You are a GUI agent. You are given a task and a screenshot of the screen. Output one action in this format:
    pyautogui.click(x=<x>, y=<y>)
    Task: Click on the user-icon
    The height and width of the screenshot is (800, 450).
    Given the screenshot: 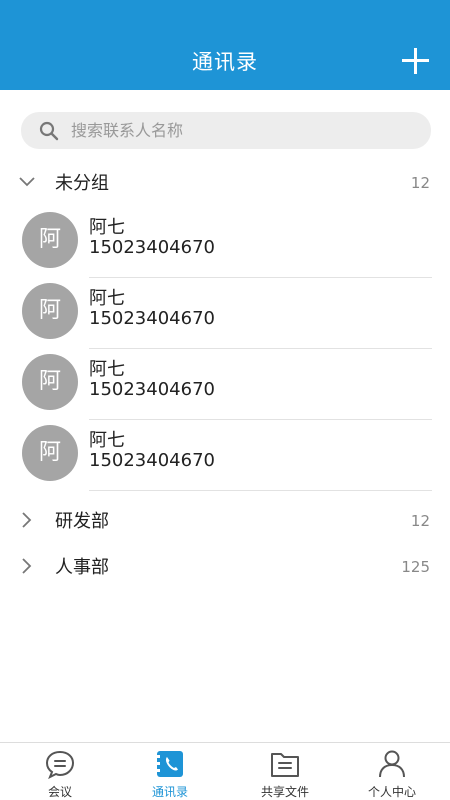 What is the action you would take?
    pyautogui.click(x=392, y=764)
    